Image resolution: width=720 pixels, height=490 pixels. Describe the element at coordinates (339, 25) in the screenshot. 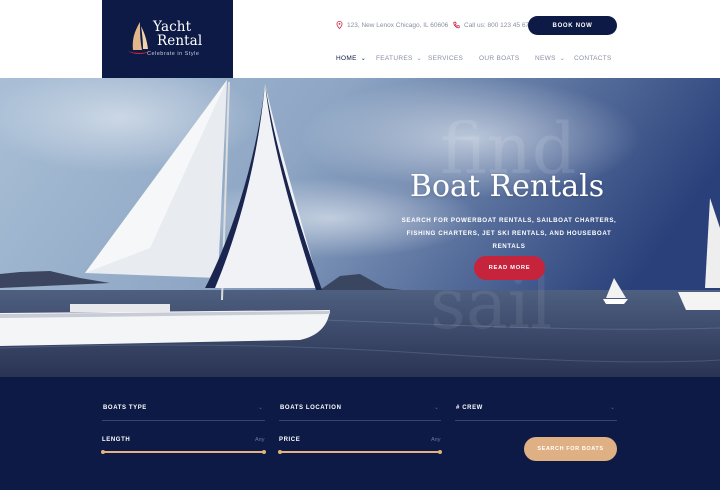

I see `location-pin-icon` at that location.